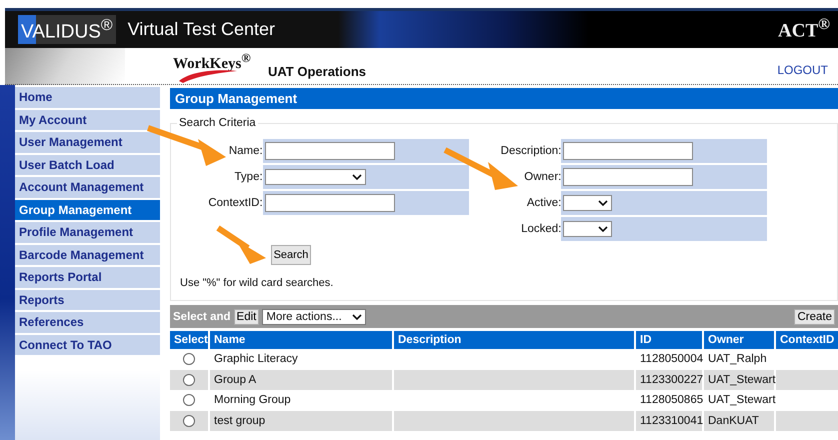 The image size is (838, 440). What do you see at coordinates (301, 380) in the screenshot?
I see `table-cell: Group A` at bounding box center [301, 380].